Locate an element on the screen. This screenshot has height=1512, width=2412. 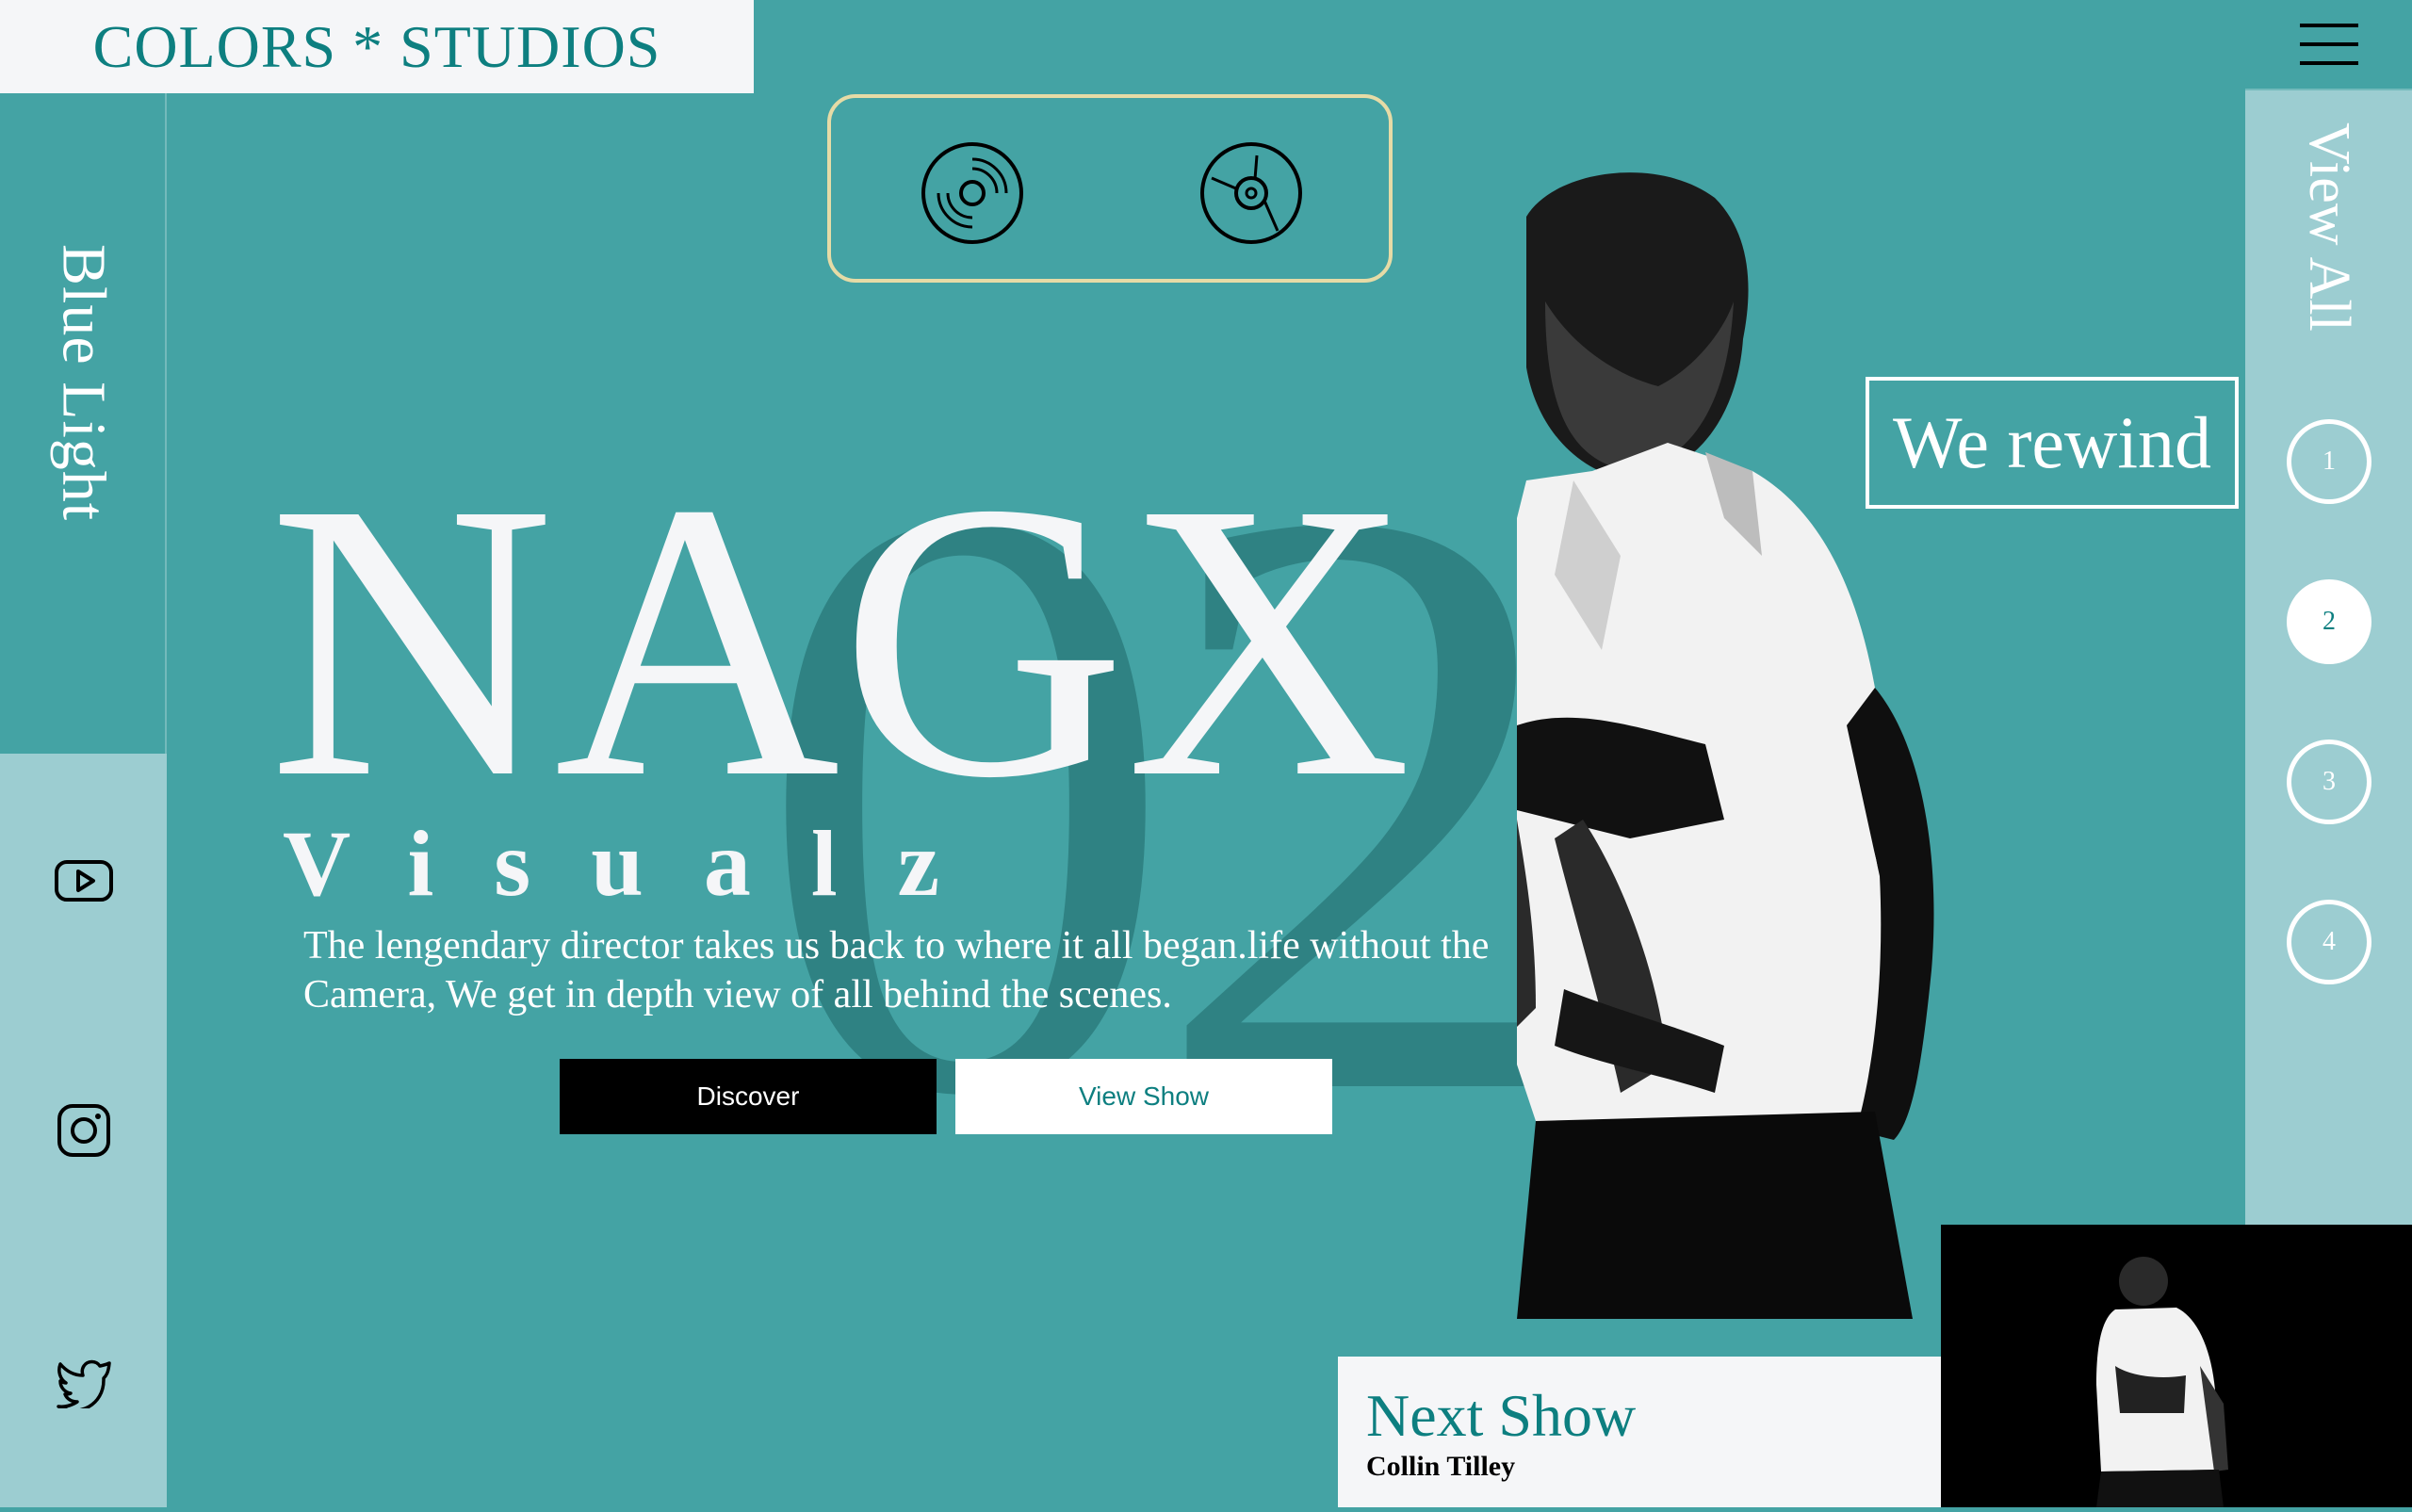
social-links-panel is located at coordinates (83, 1130).